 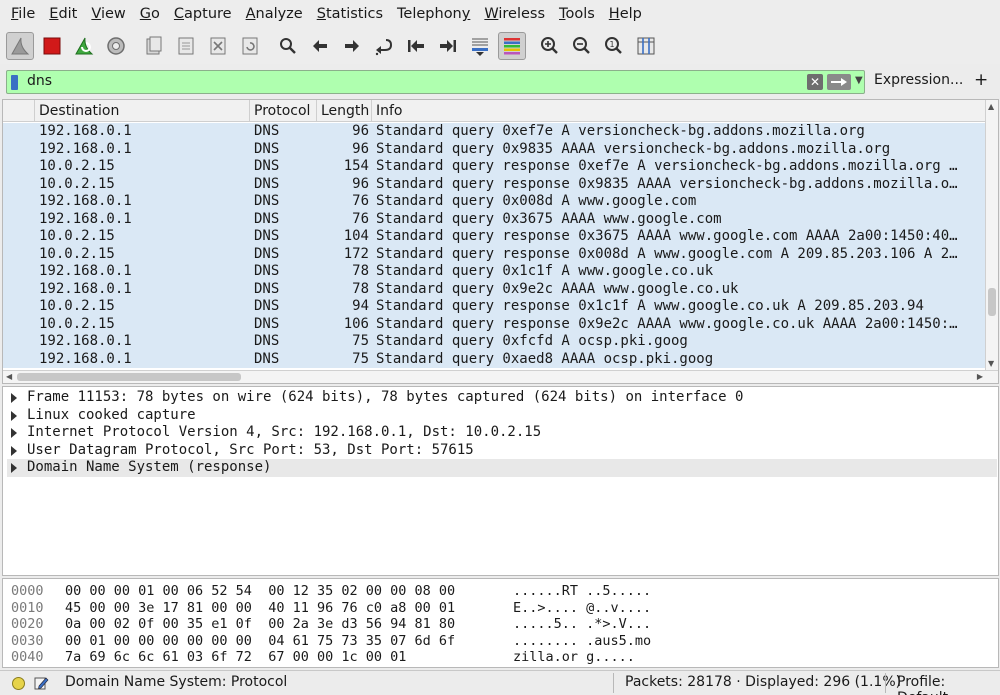 I want to click on scroll-up-icon: ▲, so click(x=991, y=106).